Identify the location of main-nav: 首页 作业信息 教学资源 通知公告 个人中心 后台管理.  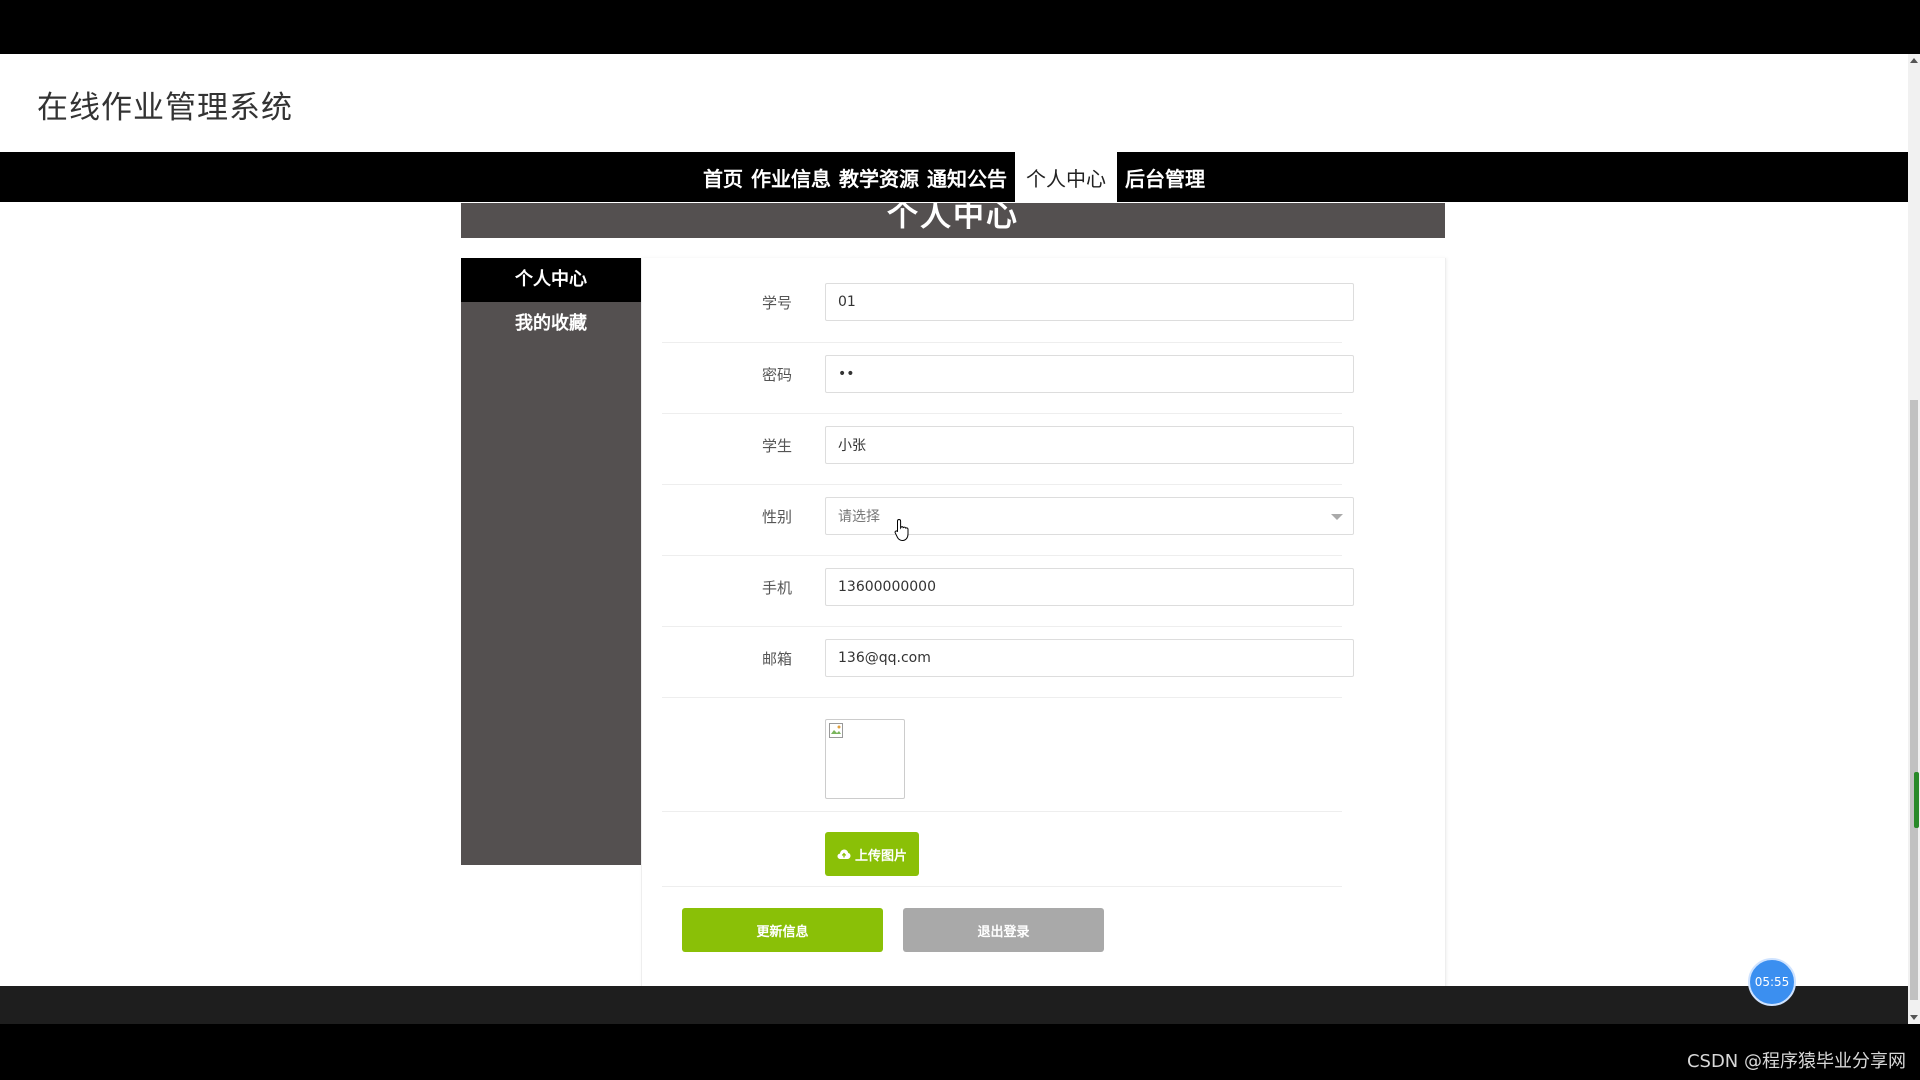
(954, 177).